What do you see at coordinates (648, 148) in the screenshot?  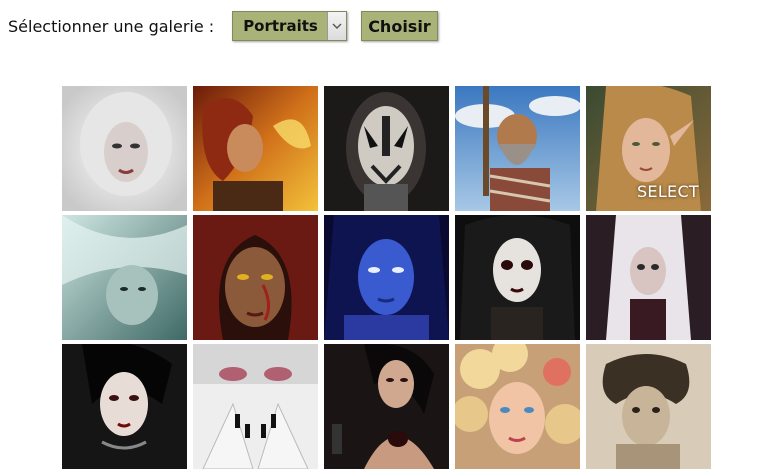 I see `thumbnail-5: SELECT` at bounding box center [648, 148].